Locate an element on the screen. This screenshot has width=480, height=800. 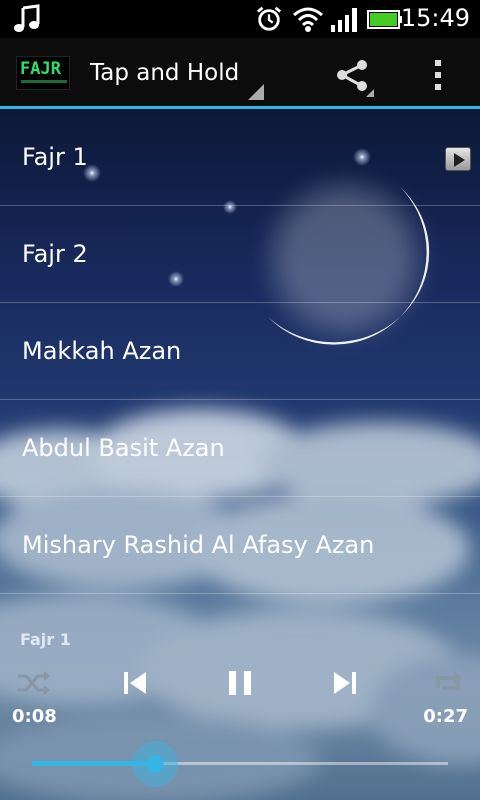
clock: 15:49 is located at coordinates (435, 18).